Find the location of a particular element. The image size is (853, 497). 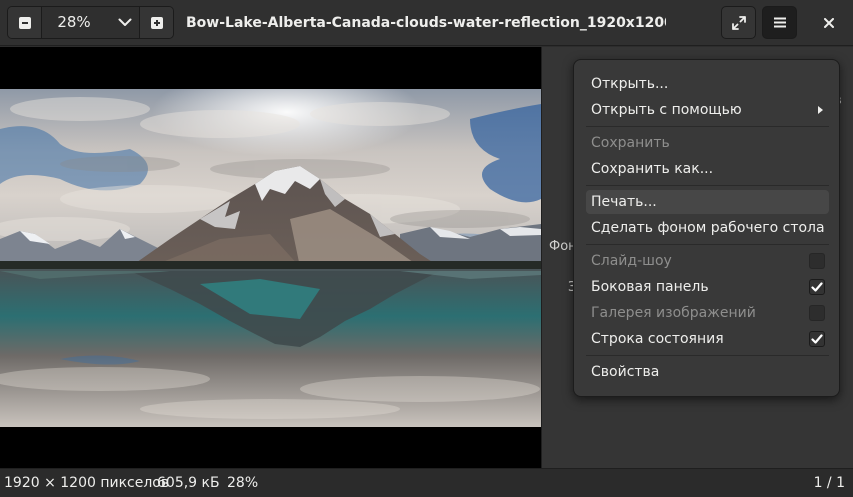

menu-item-side-panel: Боковая панель is located at coordinates (707, 287).